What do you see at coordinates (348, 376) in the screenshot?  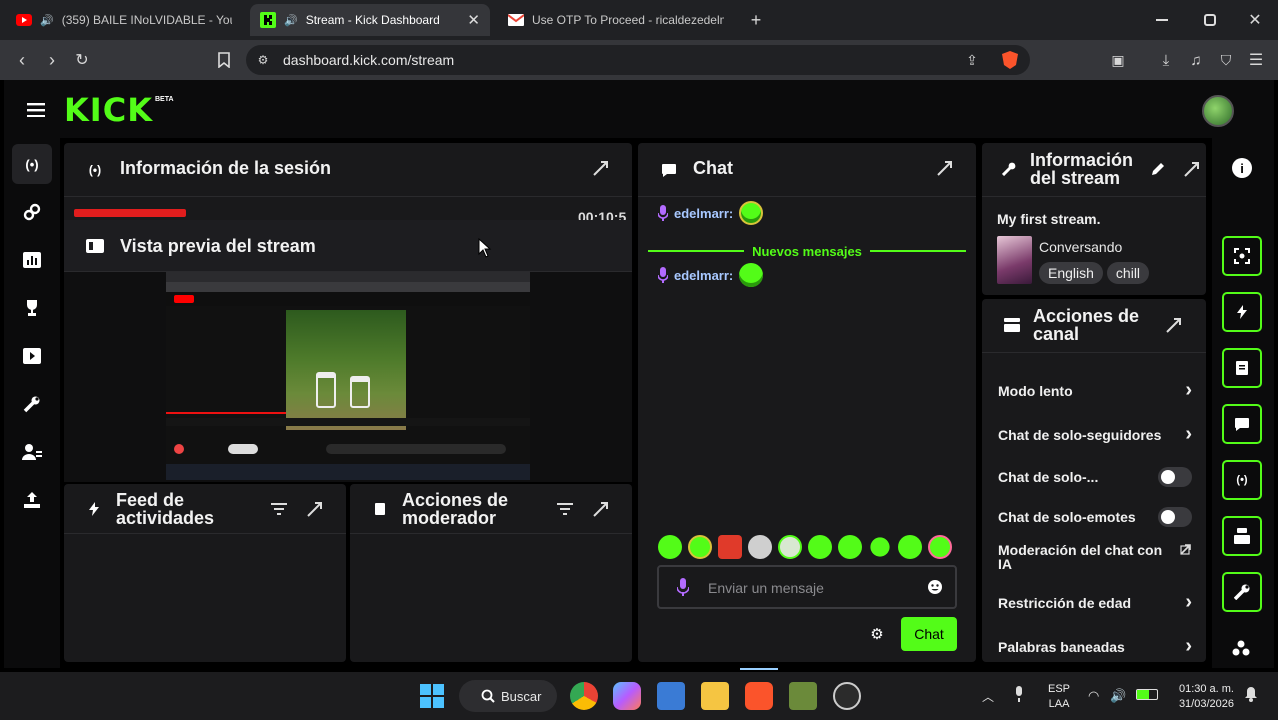 I see `stream-video` at bounding box center [348, 376].